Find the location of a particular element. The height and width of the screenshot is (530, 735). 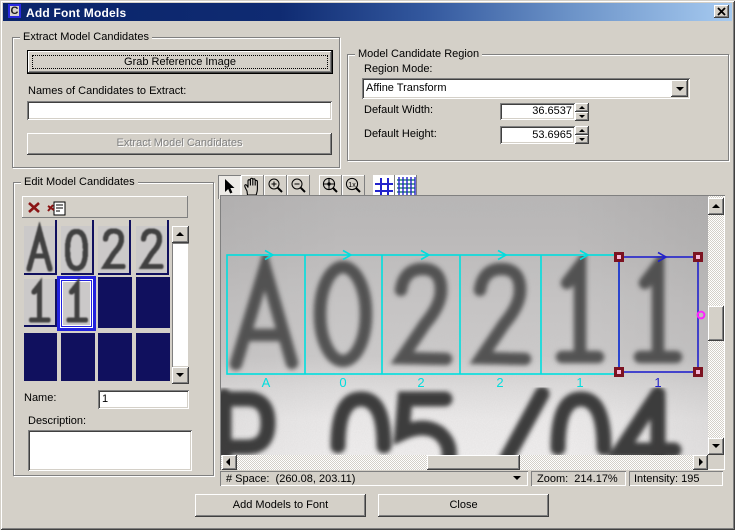

svg-text: A is located at coordinates (266, 382).